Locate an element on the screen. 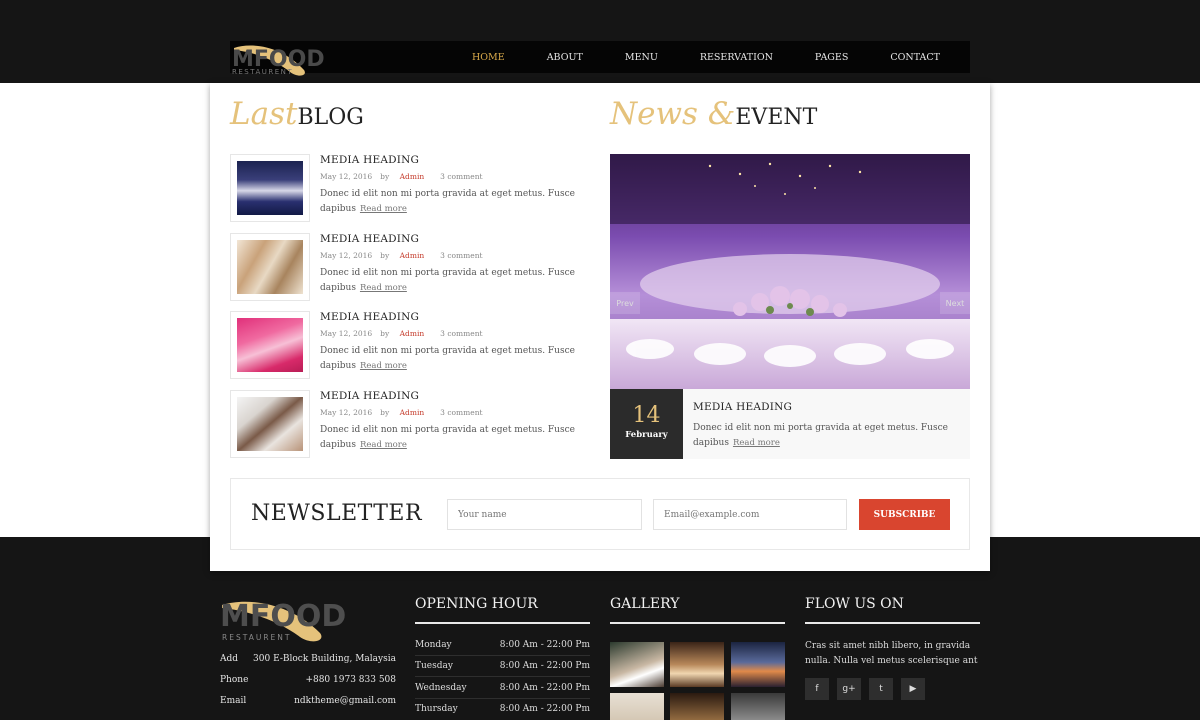 The height and width of the screenshot is (720, 1200). google-plus-icon: g+ is located at coordinates (849, 689).